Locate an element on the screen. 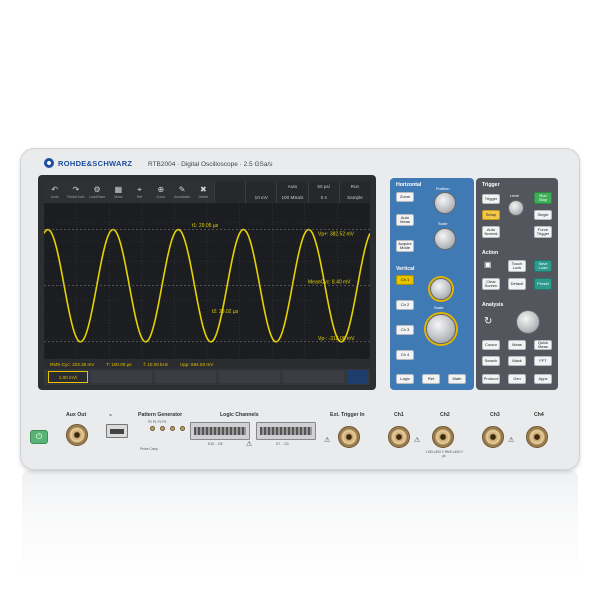  ext-trigger-label: Ext. Trigger In is located at coordinates (347, 415).